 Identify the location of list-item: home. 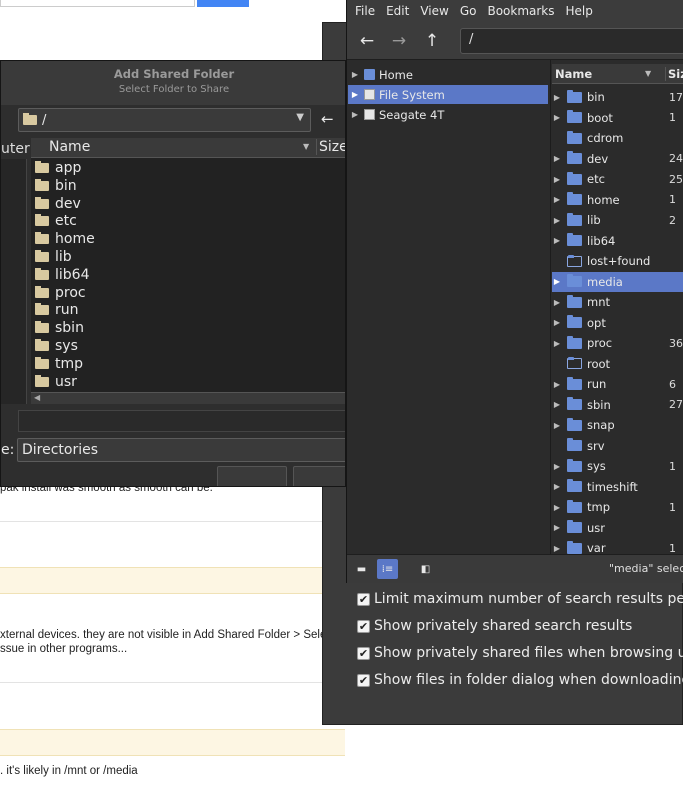
(188, 239).